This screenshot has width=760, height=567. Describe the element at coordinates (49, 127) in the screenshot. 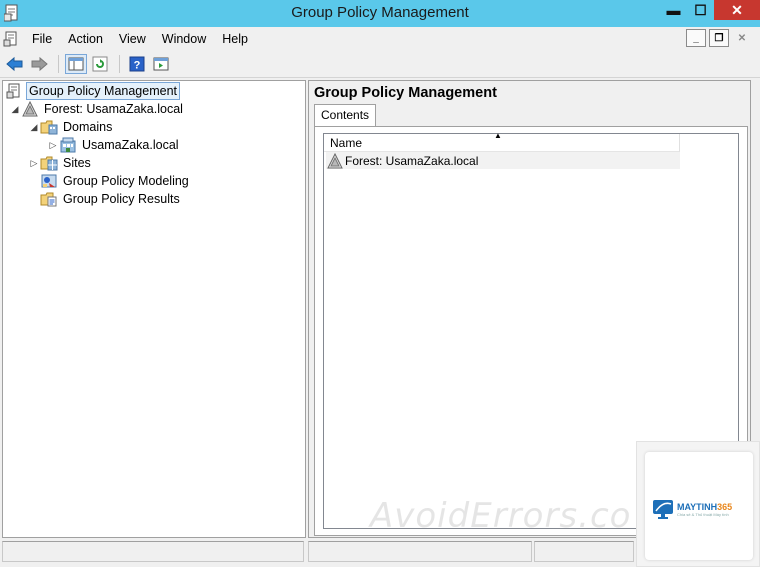

I see `domains-folder-icon` at that location.